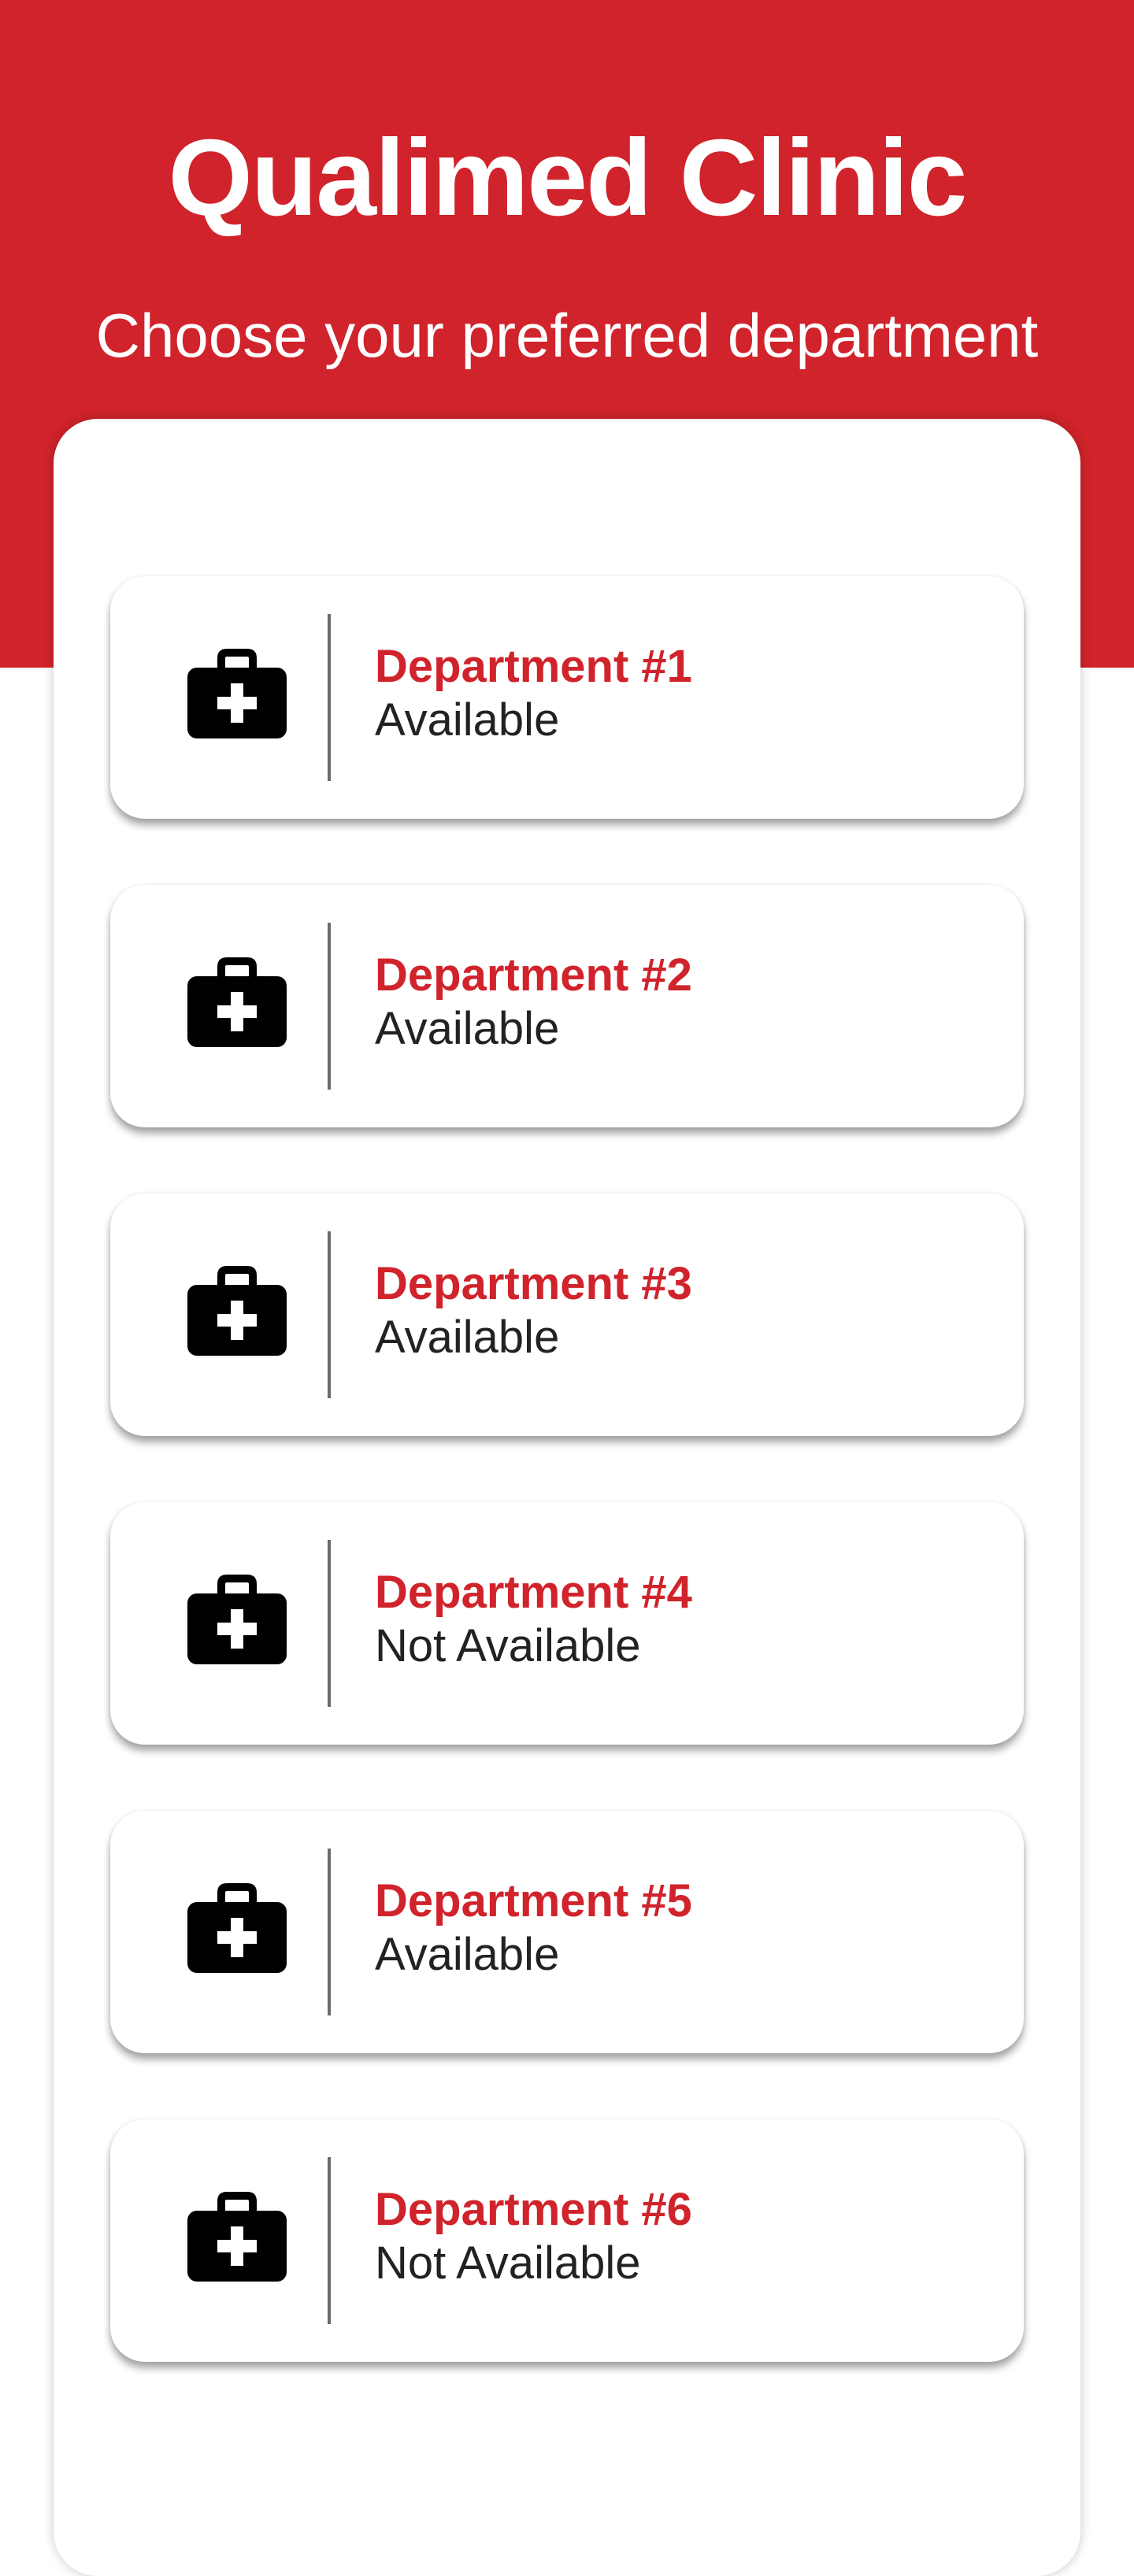 The height and width of the screenshot is (2576, 1134). I want to click on page-subtitle: Choose your preferred department, so click(567, 335).